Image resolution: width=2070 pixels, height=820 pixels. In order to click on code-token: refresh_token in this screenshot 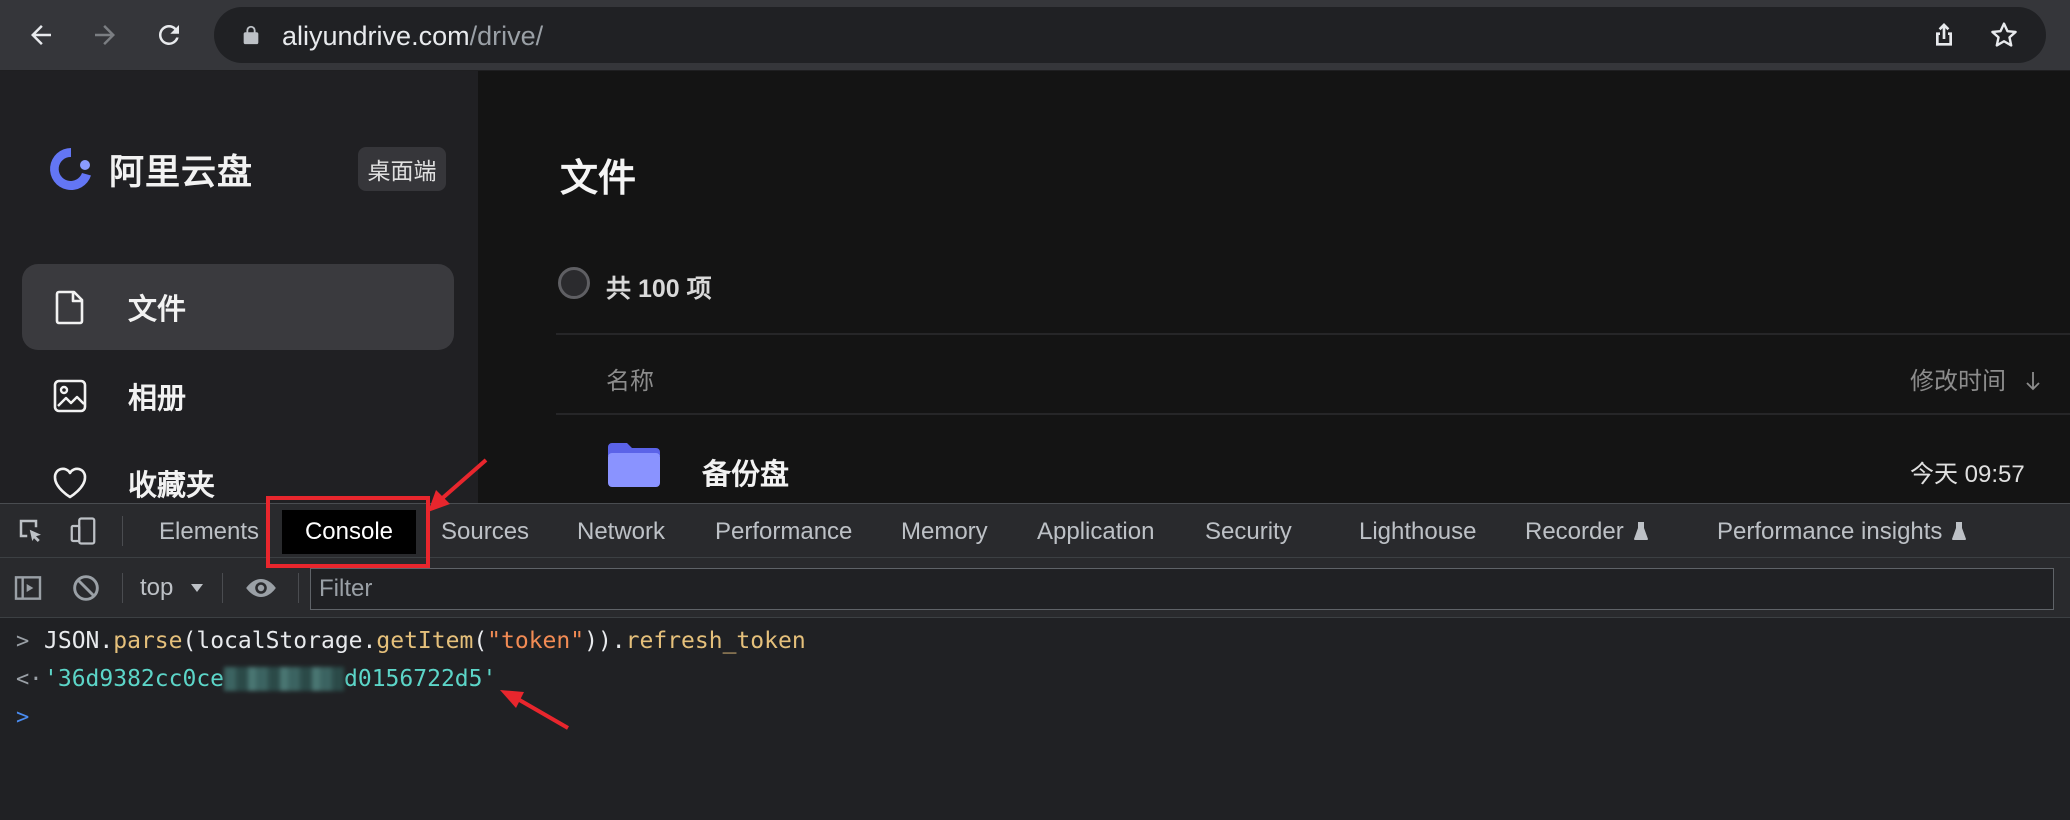, I will do `click(715, 641)`.